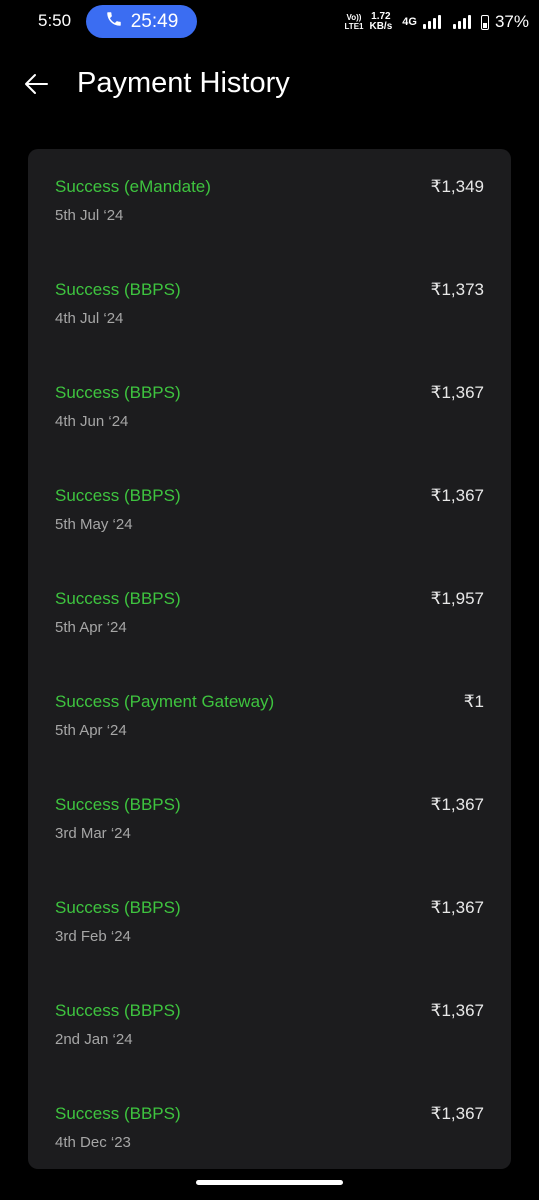  Describe the element at coordinates (92, 421) in the screenshot. I see `payment-date: 4th Jun ‘24` at that location.